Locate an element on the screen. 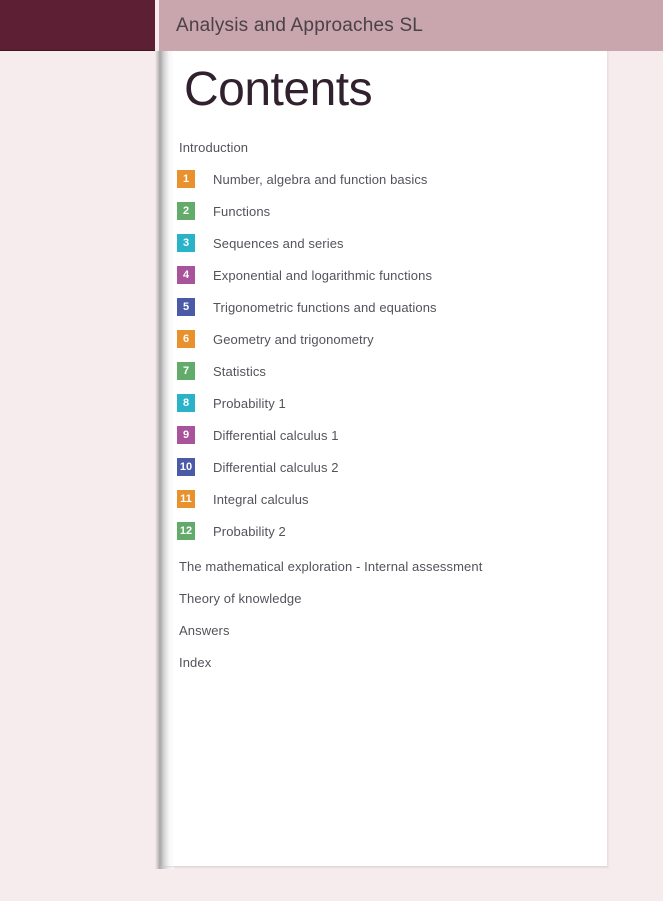  toc-item-label: Sequences and series is located at coordinates (278, 243).